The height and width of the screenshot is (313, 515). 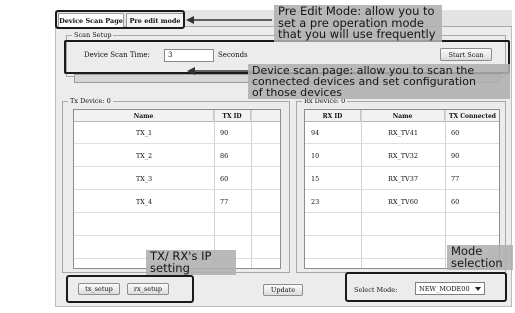 What do you see at coordinates (315, 202) in the screenshot?
I see `rx-id-cell: 23` at bounding box center [315, 202].